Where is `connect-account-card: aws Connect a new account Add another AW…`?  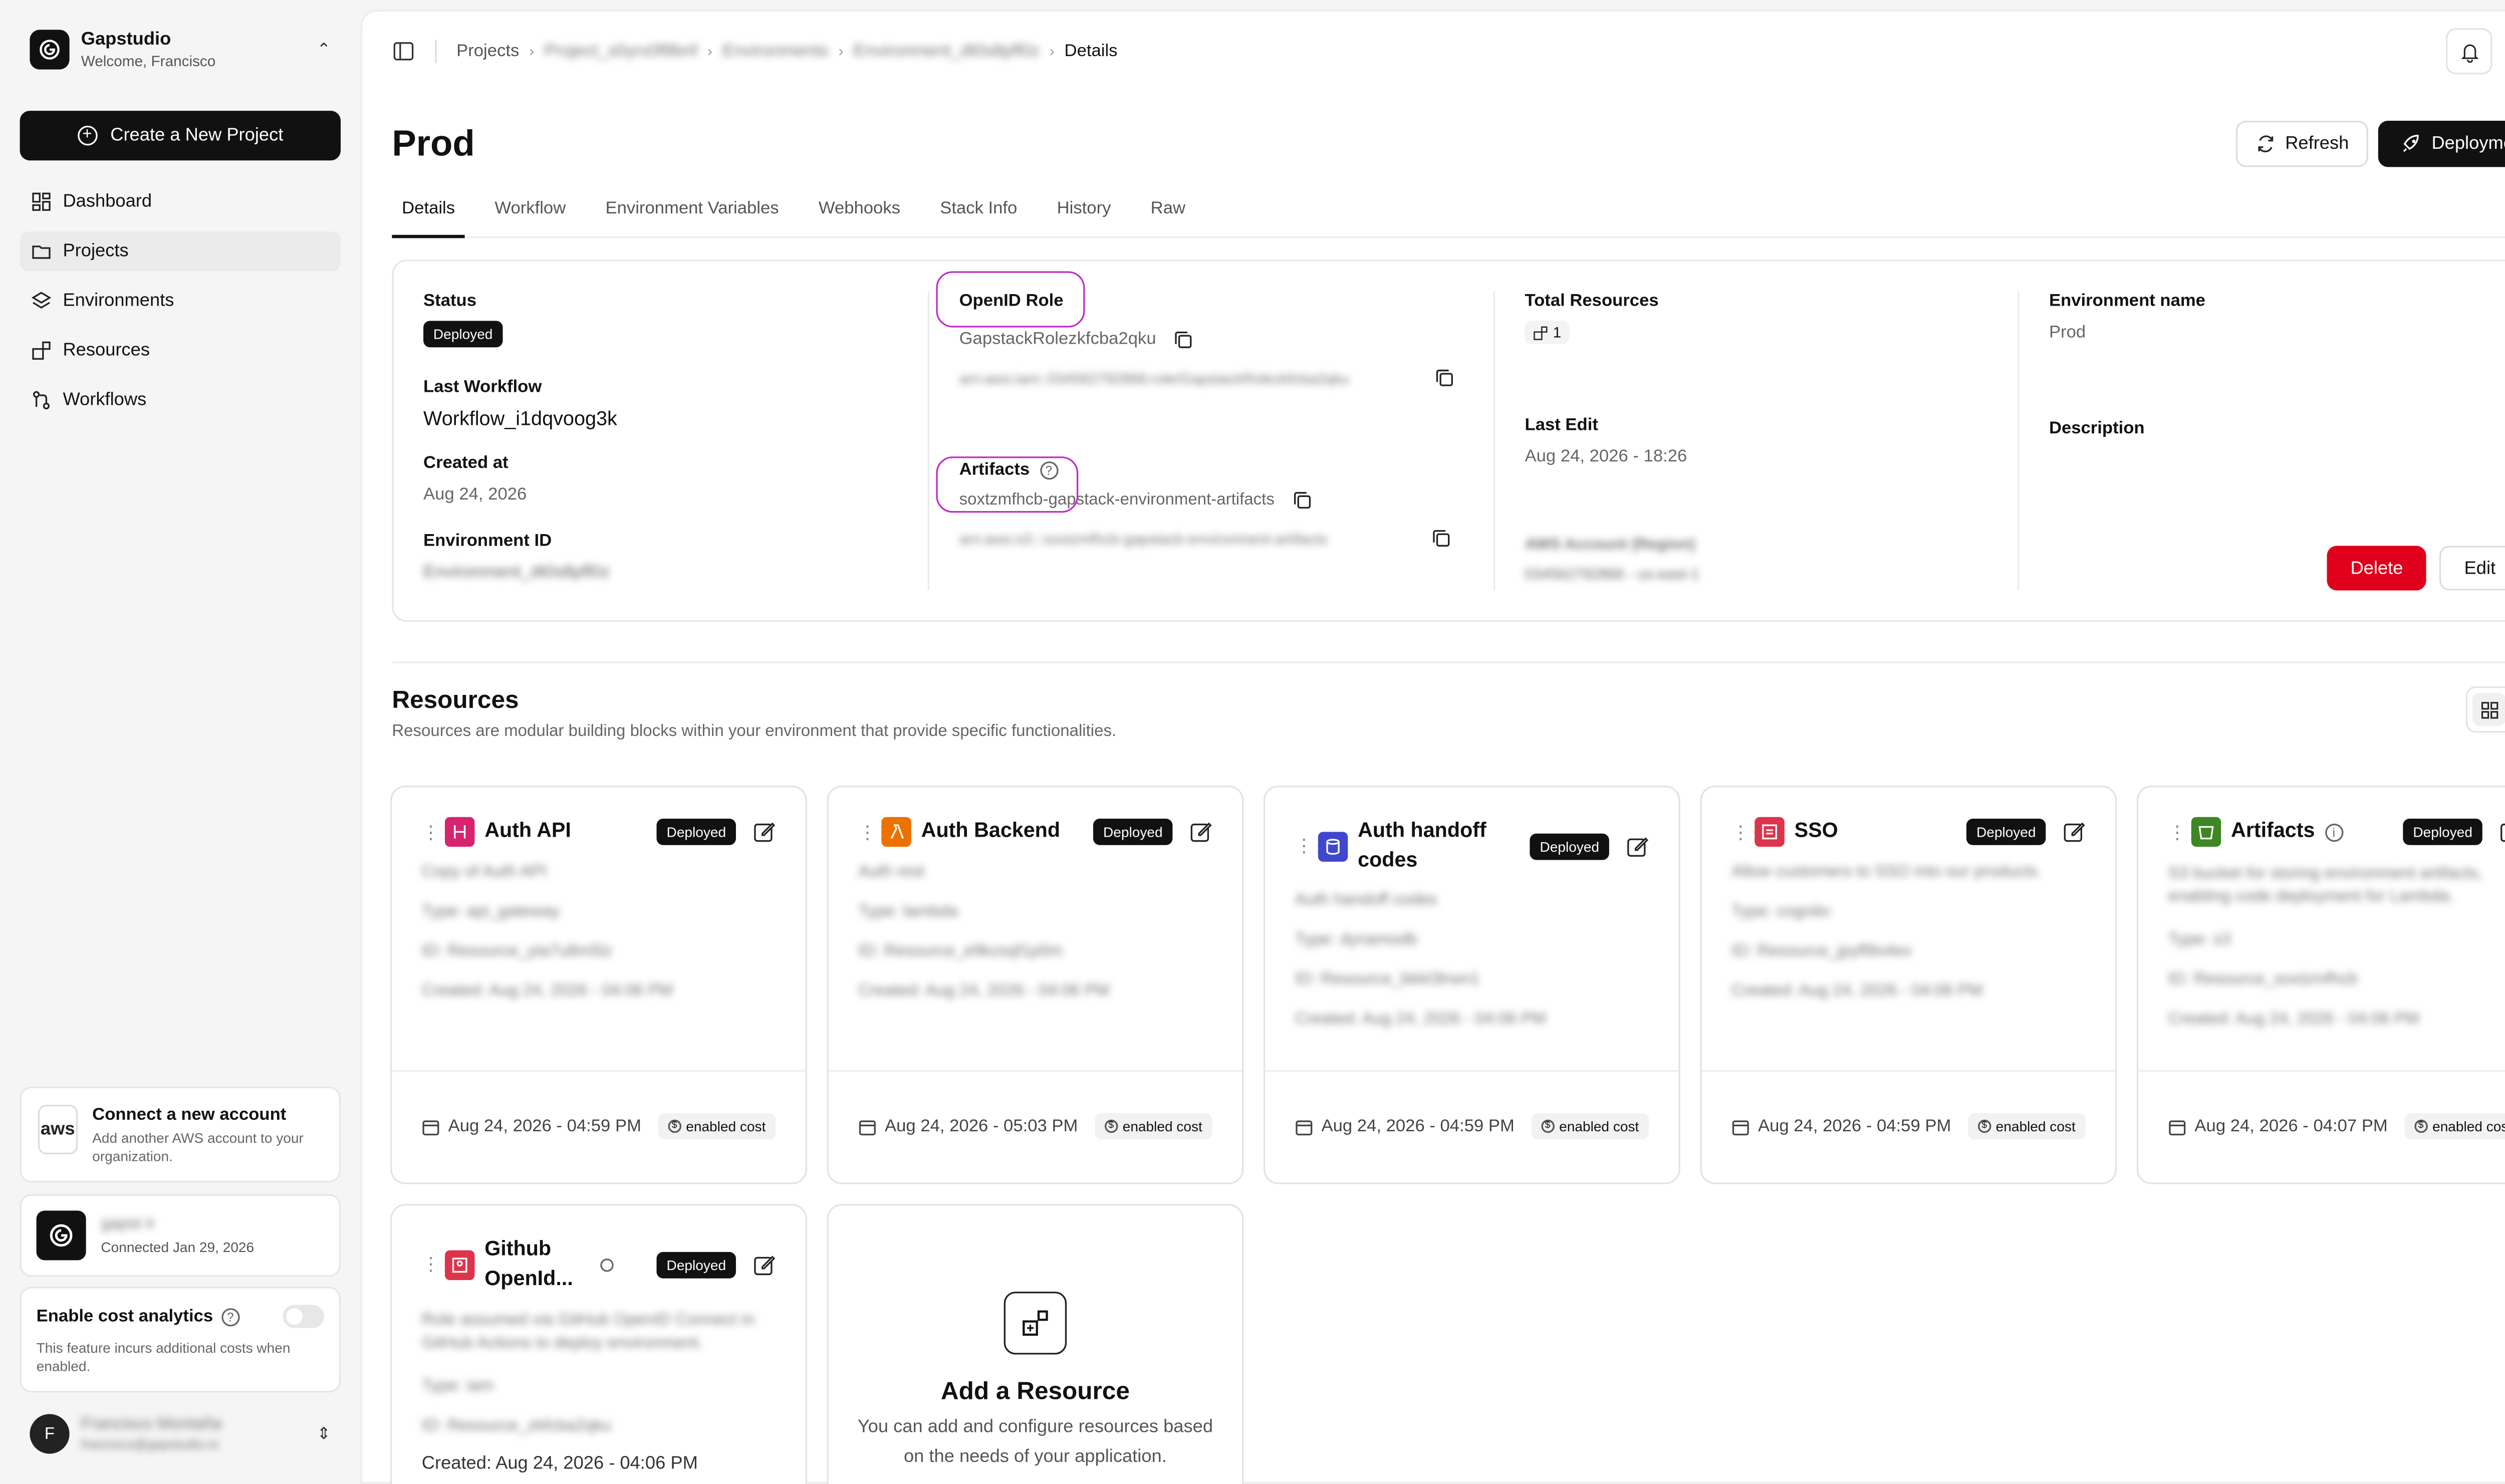
connect-account-card: aws Connect a new account Add another AW… is located at coordinates (180, 1134).